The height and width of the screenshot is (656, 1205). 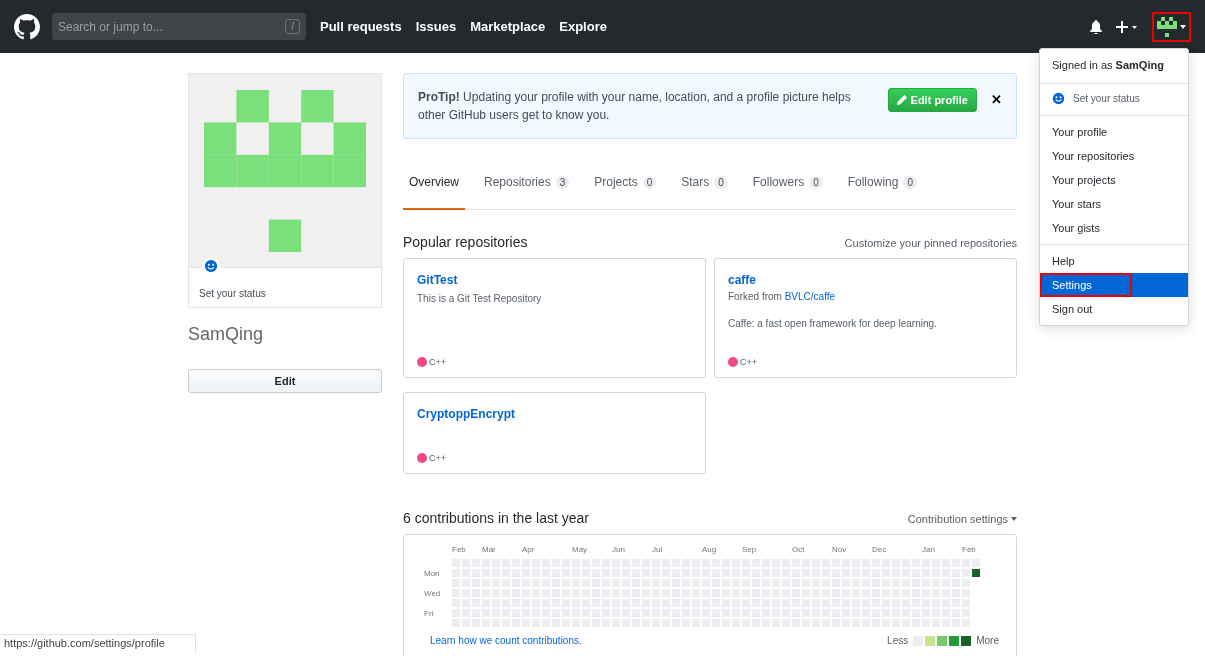 What do you see at coordinates (1108, 65) in the screenshot?
I see `signed-in-label: Signed in as SamQing` at bounding box center [1108, 65].